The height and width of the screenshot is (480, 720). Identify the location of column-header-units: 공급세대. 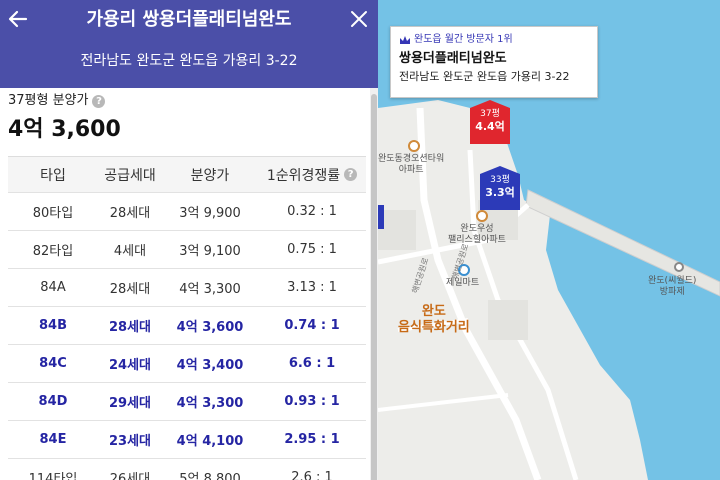
(130, 175).